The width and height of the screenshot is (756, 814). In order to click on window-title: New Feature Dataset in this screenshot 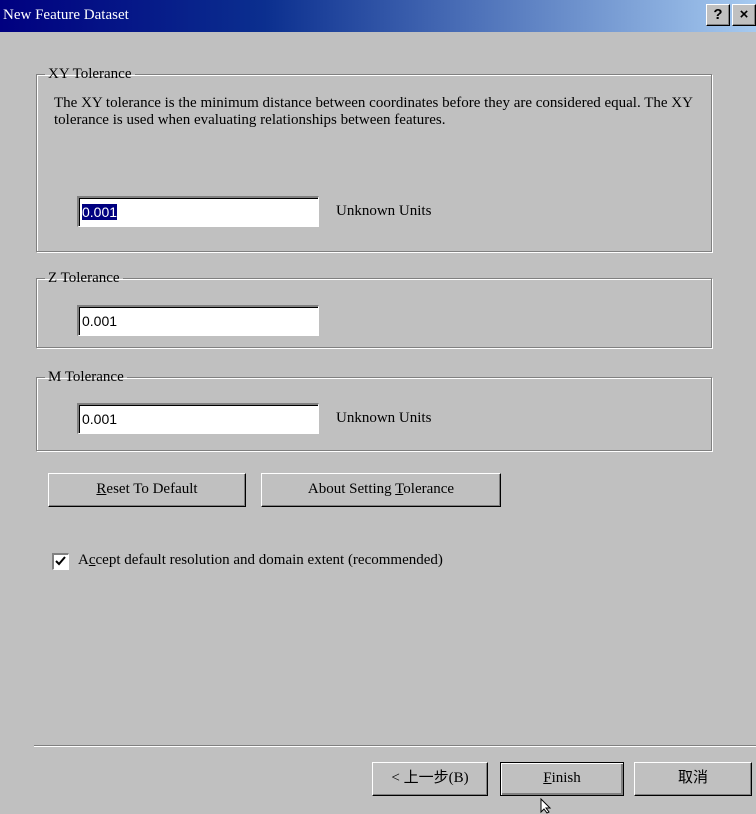, I will do `click(66, 15)`.